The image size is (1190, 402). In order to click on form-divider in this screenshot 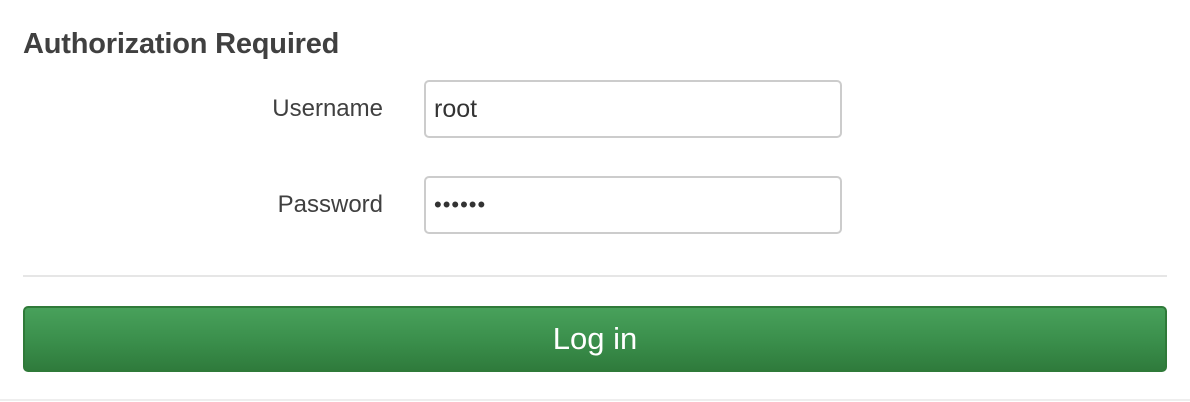, I will do `click(595, 276)`.